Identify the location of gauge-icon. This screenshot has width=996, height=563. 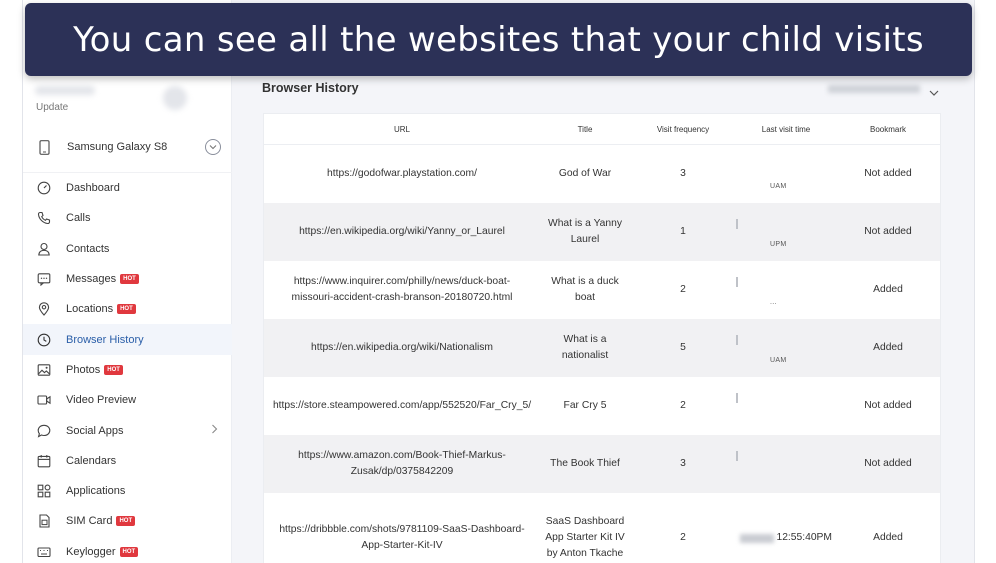
(43, 188).